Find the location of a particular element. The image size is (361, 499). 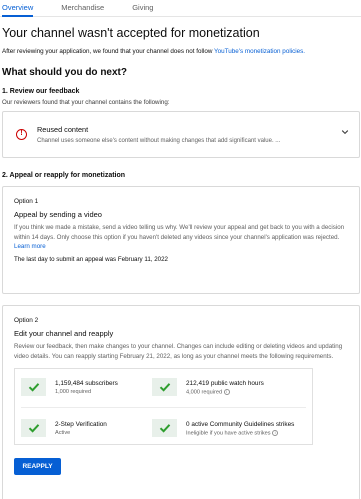

requirement-2sv: 2-Step Verification Active is located at coordinates (64, 428).